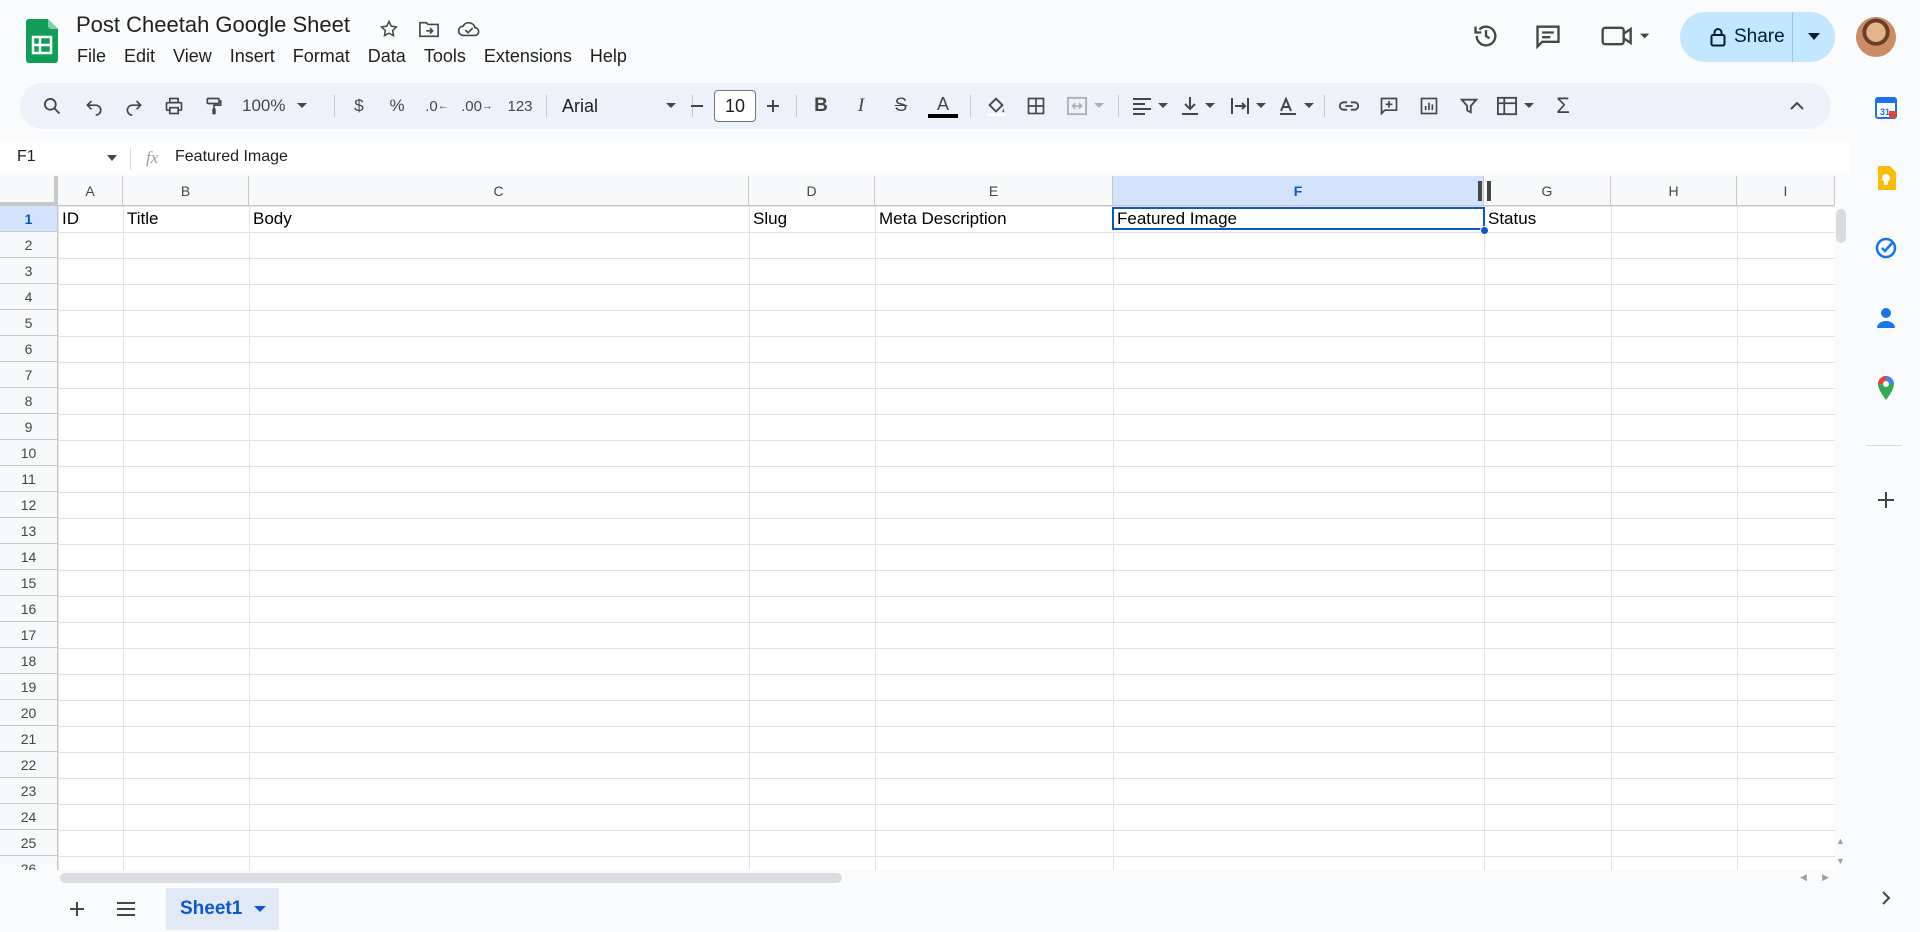 This screenshot has width=1920, height=932. What do you see at coordinates (231, 157) in the screenshot?
I see `formula-input: Featured Image` at bounding box center [231, 157].